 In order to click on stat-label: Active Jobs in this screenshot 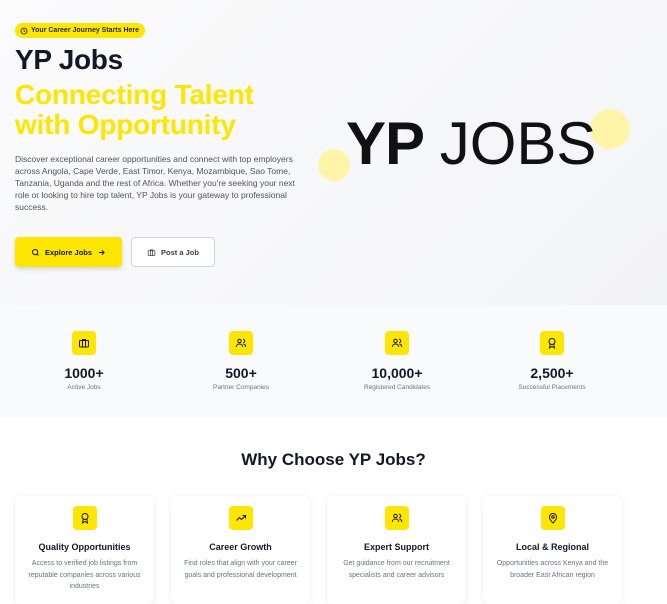, I will do `click(84, 387)`.